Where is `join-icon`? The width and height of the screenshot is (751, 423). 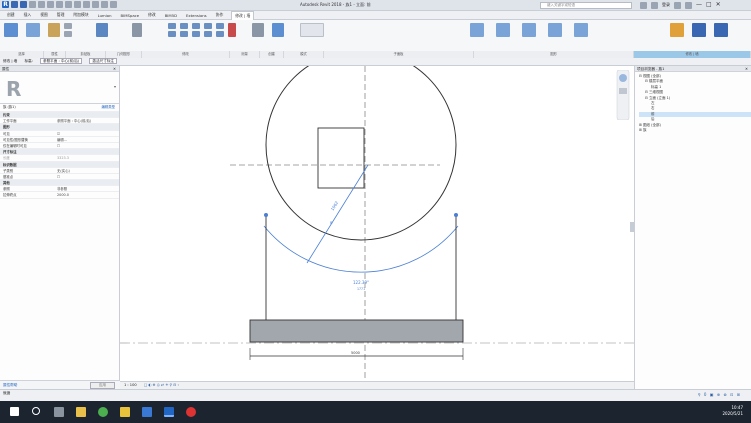 join-icon is located at coordinates (68, 34).